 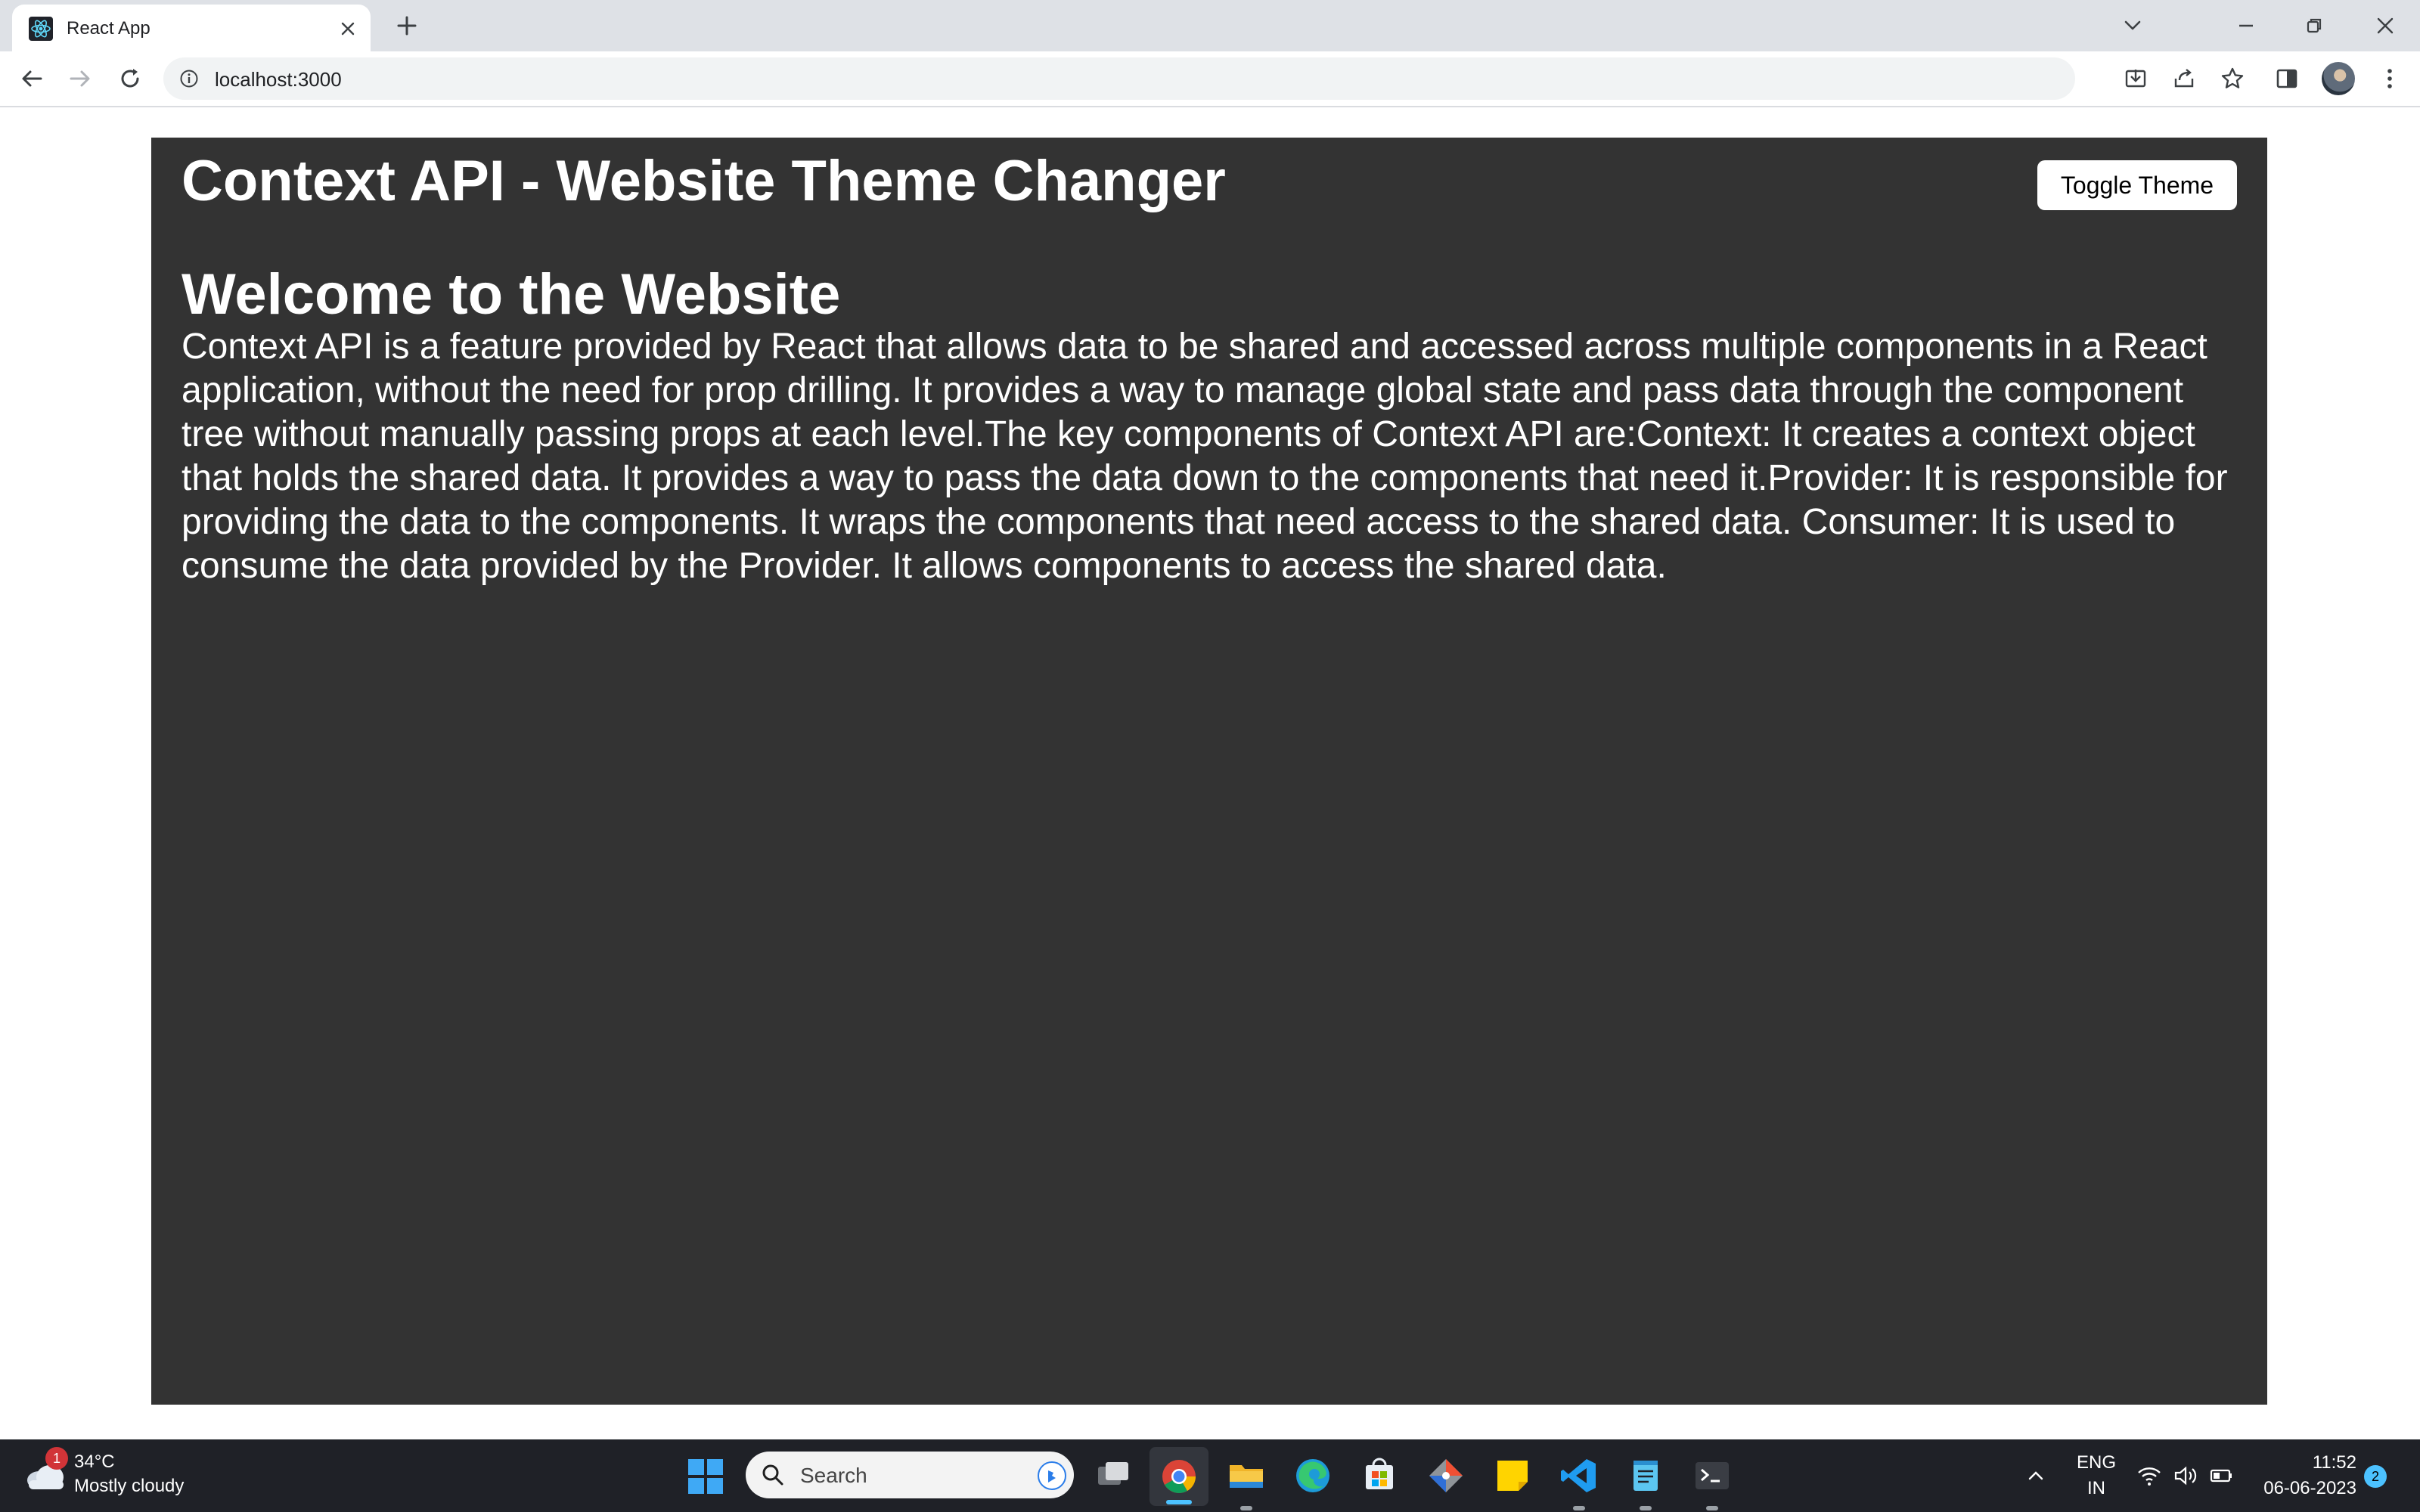 What do you see at coordinates (189, 78) in the screenshot?
I see `site-info-icon` at bounding box center [189, 78].